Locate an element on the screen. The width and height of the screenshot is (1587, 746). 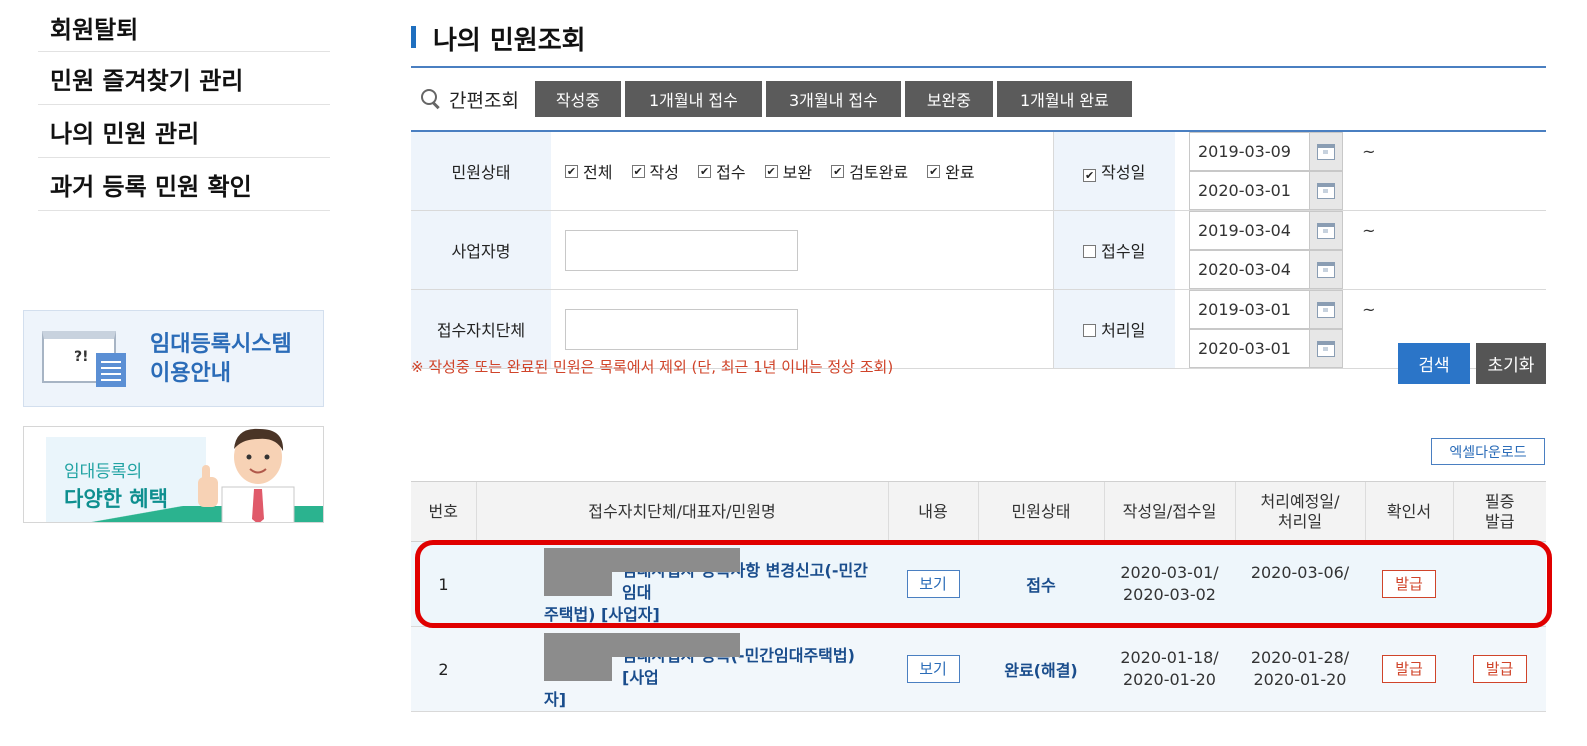
row-received-date: 2020-01-20 is located at coordinates (1169, 679).